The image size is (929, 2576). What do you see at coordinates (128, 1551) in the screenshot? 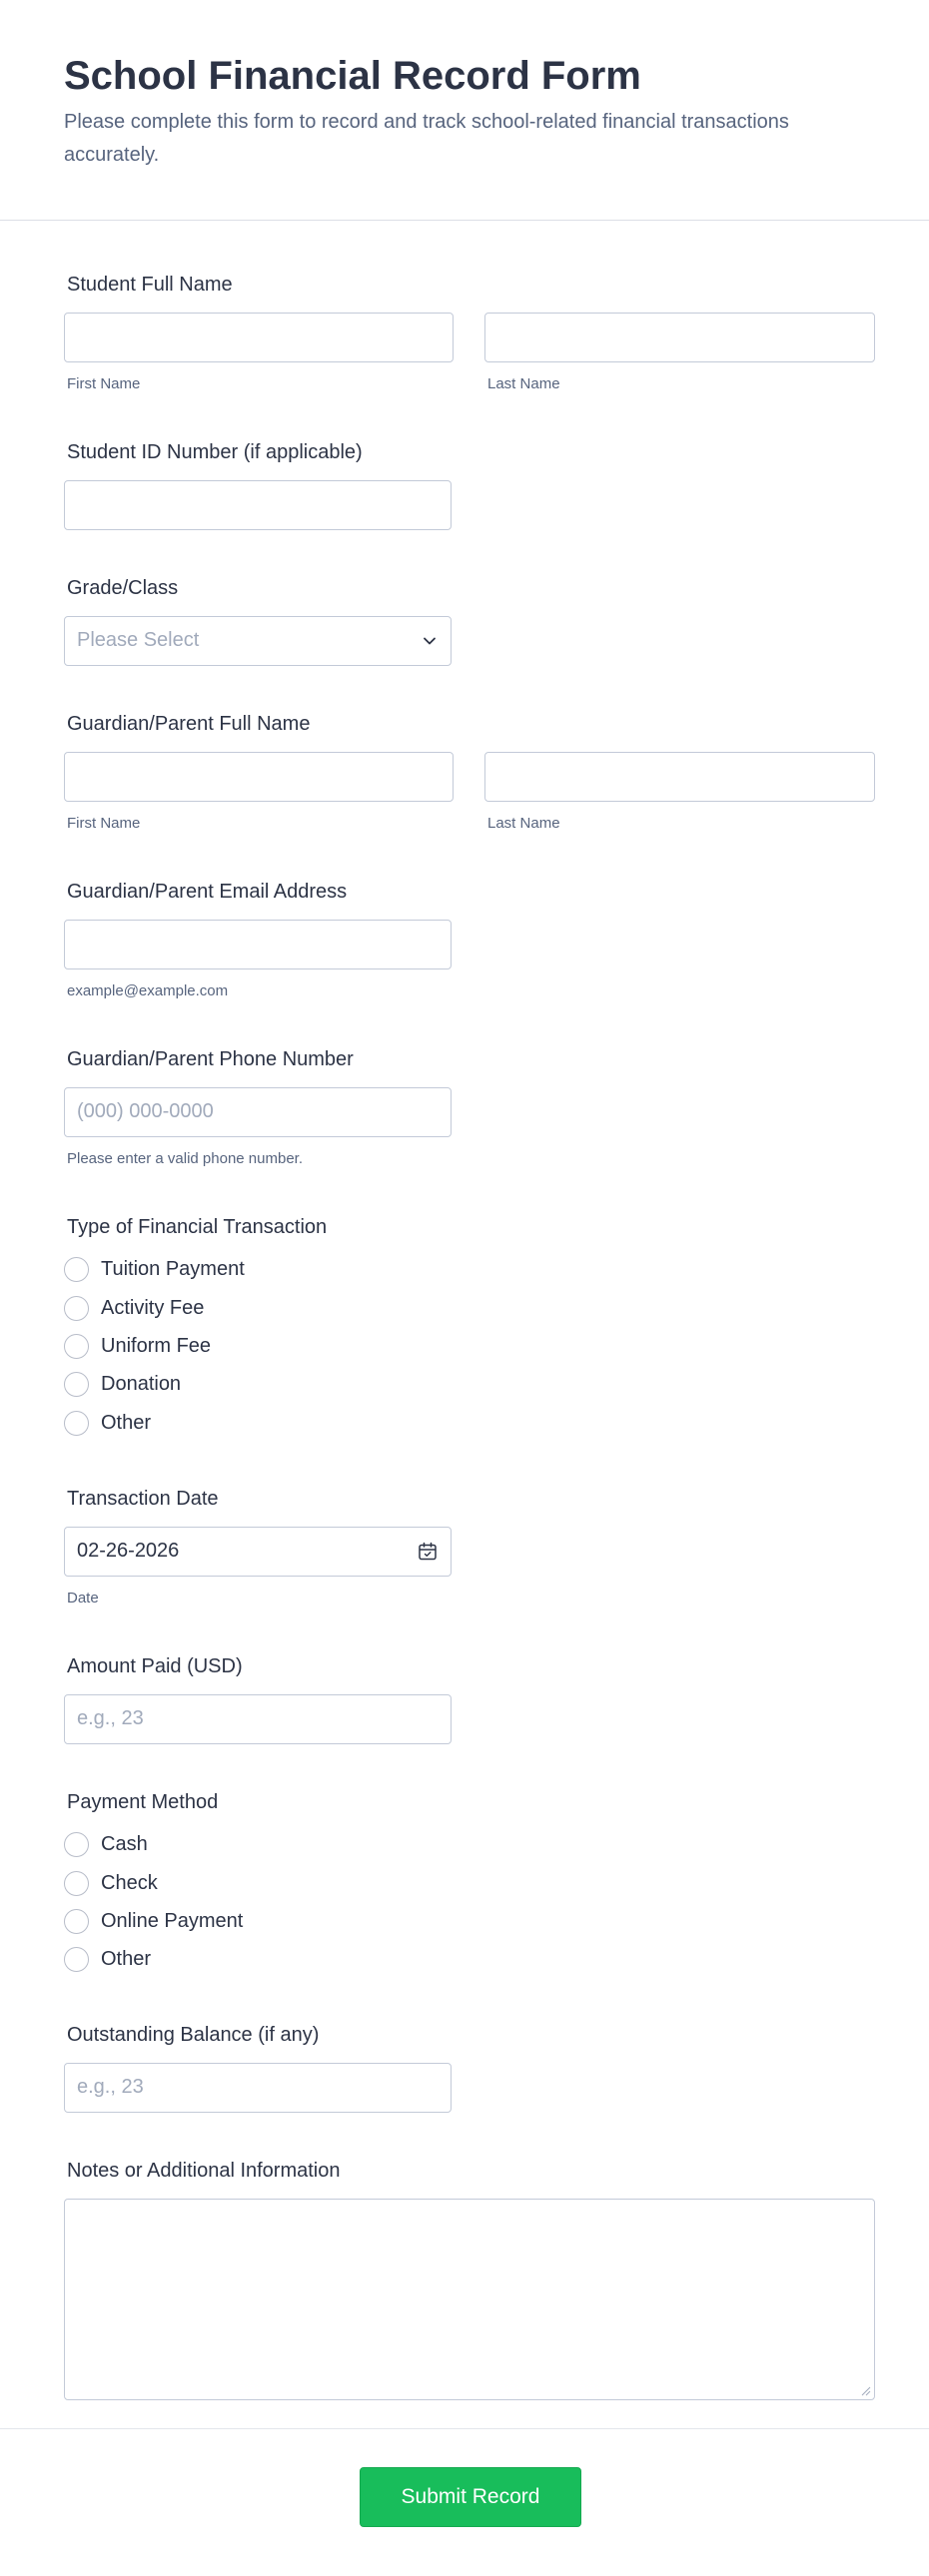
I see `transaction-date-value: 02-26-2026` at bounding box center [128, 1551].